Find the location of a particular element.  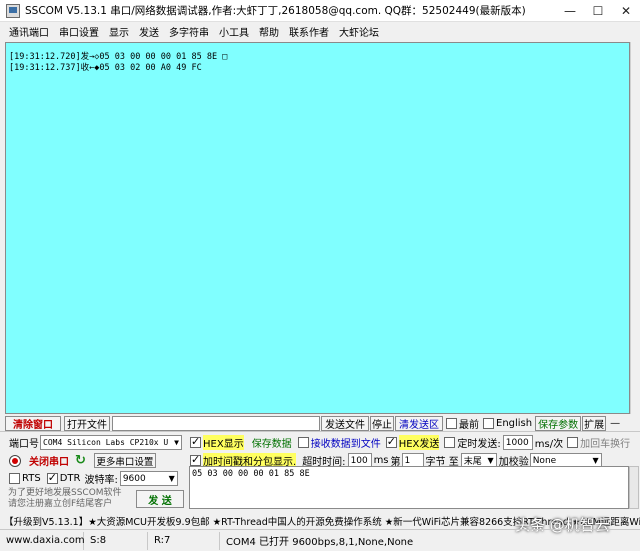

file-path-input is located at coordinates (216, 423).